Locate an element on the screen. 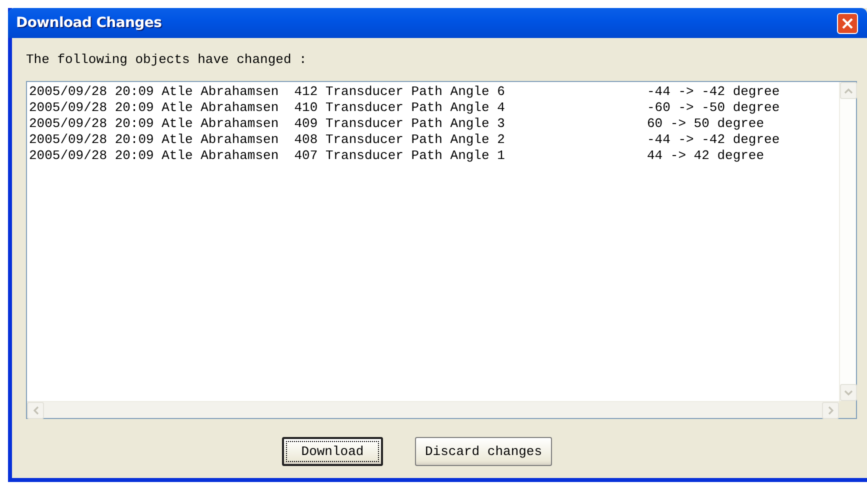 Image resolution: width=867 pixels, height=485 pixels. scroll-down-button is located at coordinates (848, 392).